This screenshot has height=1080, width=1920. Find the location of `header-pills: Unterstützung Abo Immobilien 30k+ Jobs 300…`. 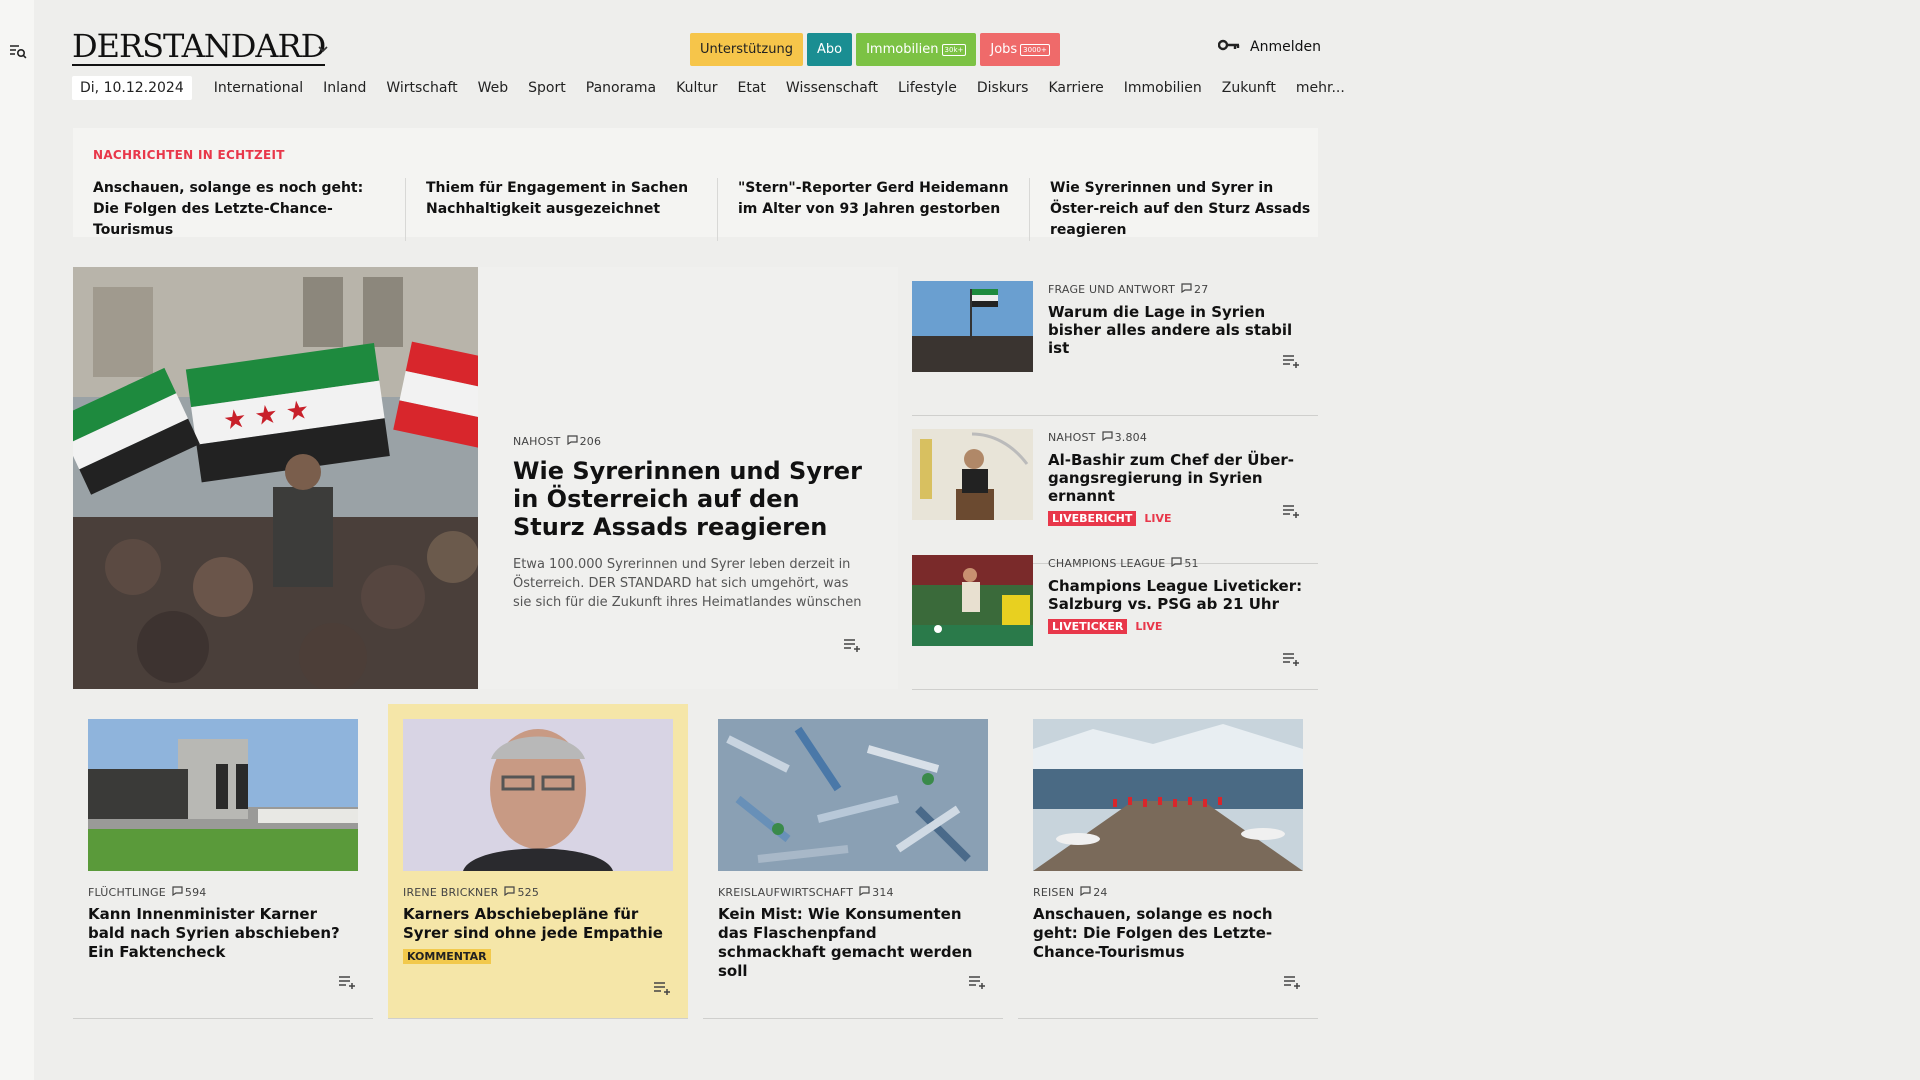

header-pills: Unterstützung Abo Immobilien 30k+ Jobs 300… is located at coordinates (875, 49).